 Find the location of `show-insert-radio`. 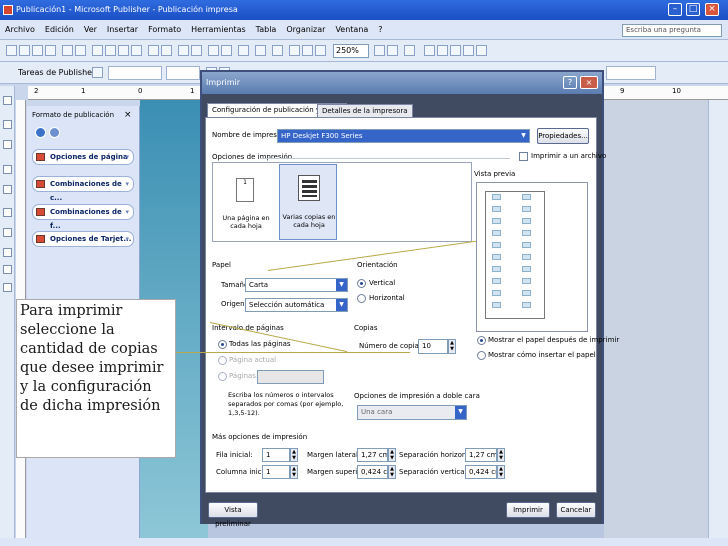

show-insert-radio is located at coordinates (481, 355).